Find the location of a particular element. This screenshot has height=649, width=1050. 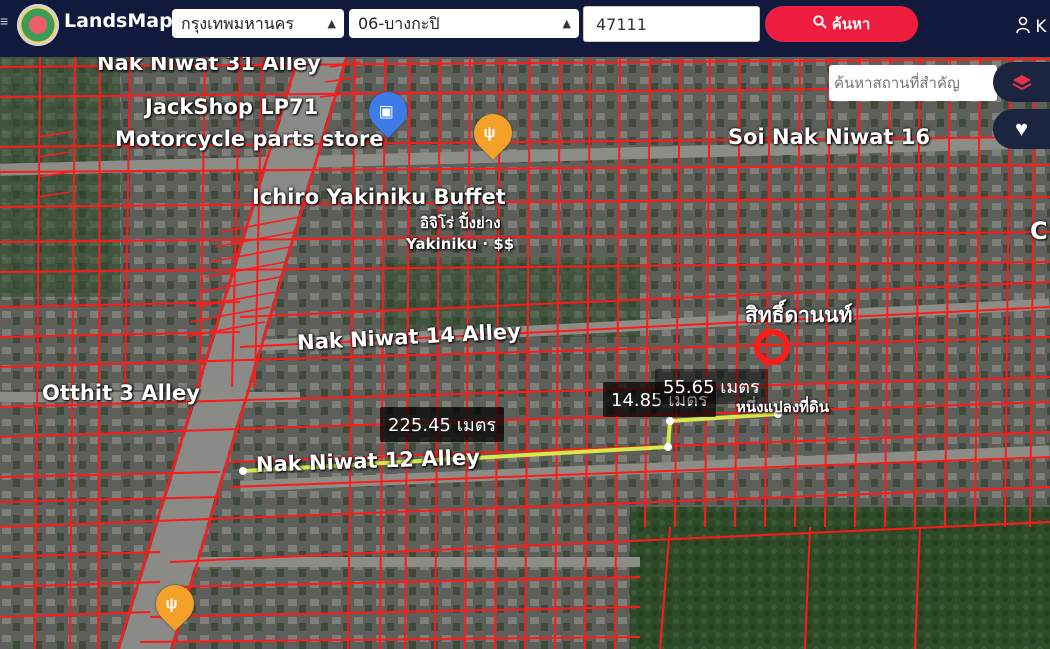

search-button-label: ค้นหา is located at coordinates (851, 24).